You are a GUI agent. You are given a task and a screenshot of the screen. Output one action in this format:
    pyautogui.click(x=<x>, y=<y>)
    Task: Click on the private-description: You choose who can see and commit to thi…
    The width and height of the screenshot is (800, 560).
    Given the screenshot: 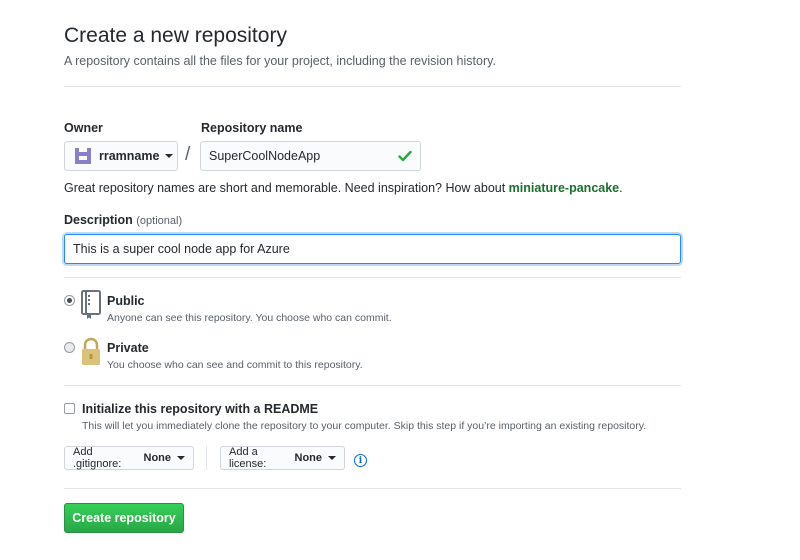 What is the action you would take?
    pyautogui.click(x=235, y=365)
    